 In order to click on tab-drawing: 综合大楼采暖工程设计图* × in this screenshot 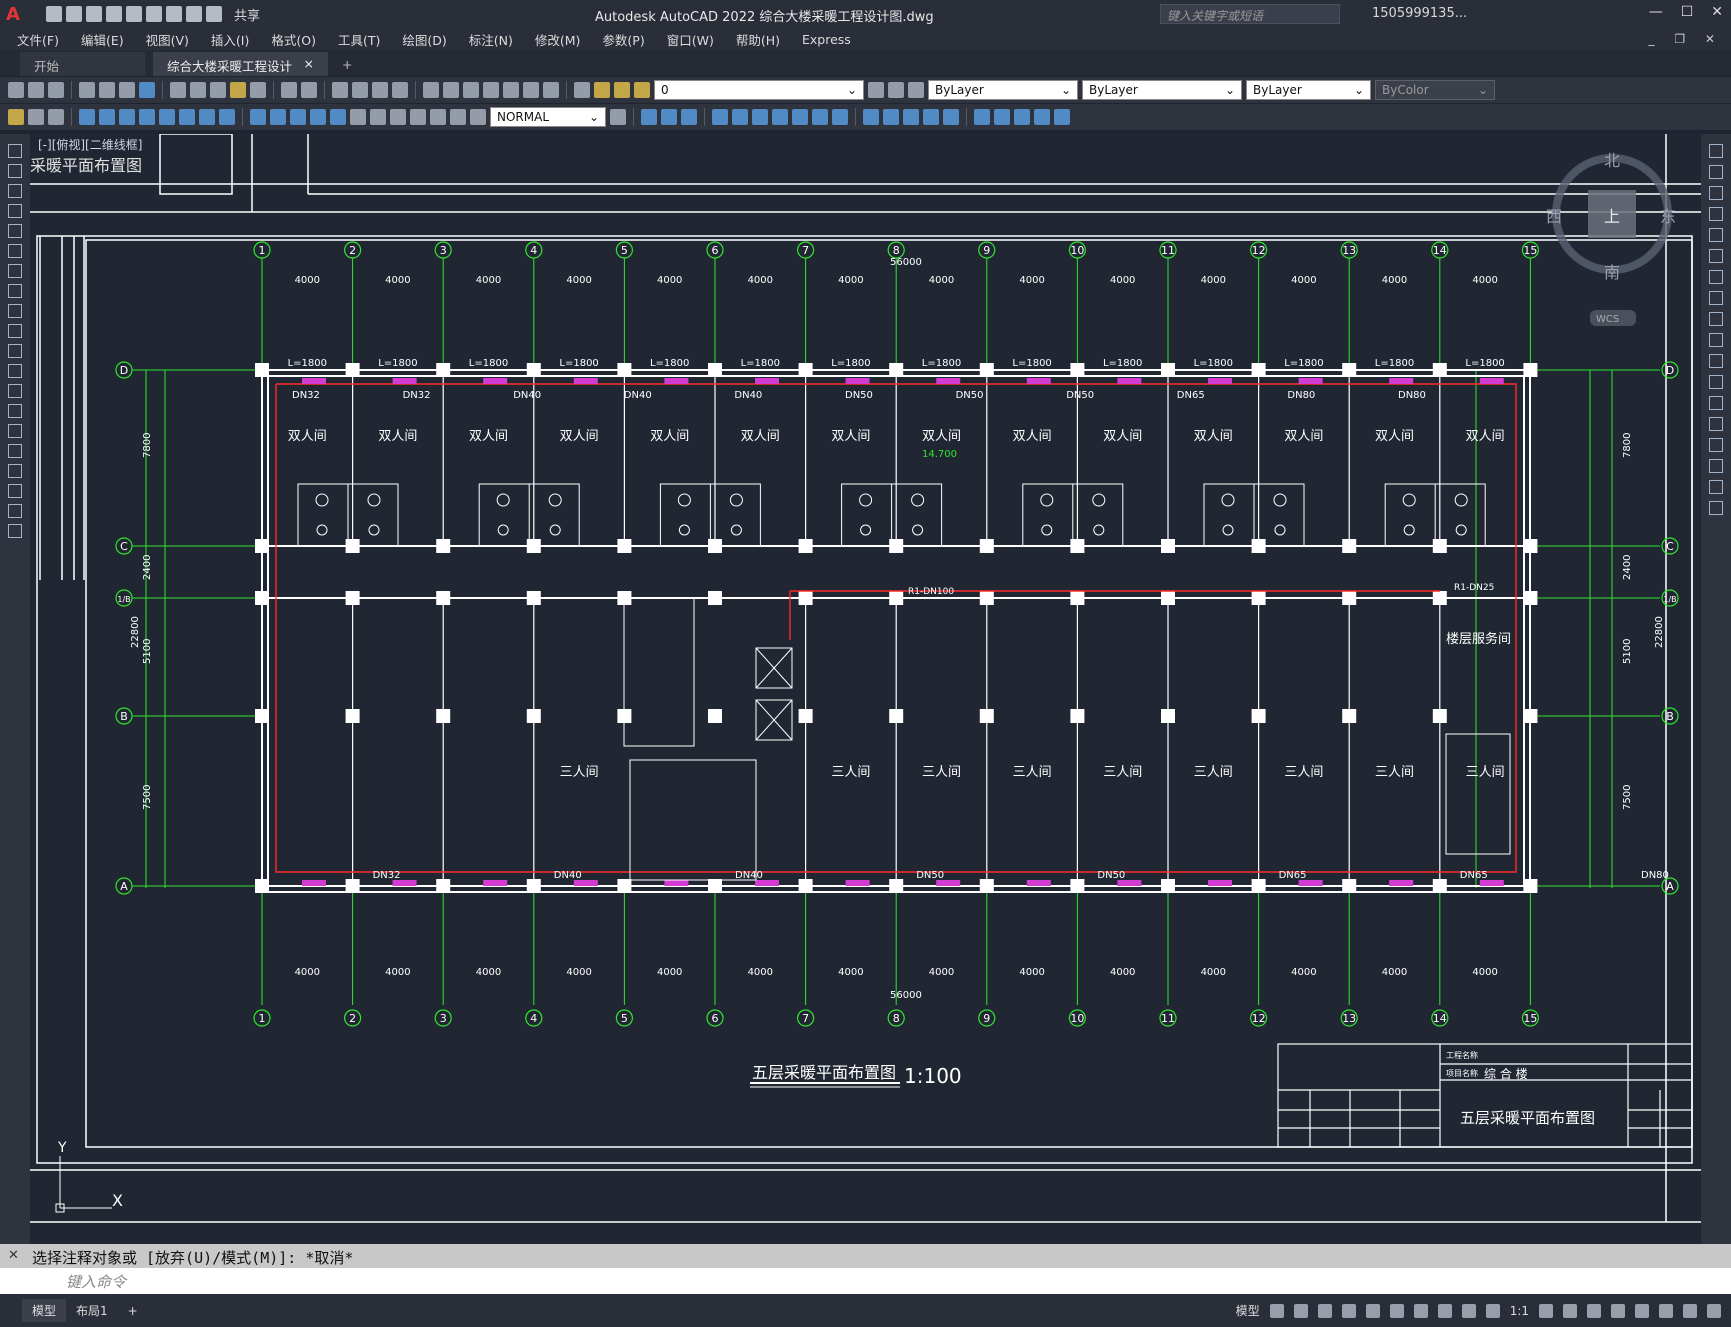, I will do `click(240, 72)`.